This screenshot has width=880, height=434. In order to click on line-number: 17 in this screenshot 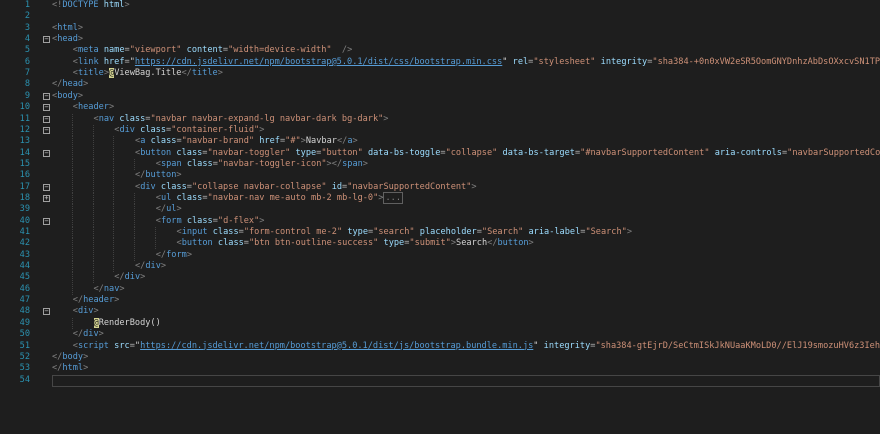, I will do `click(24, 186)`.